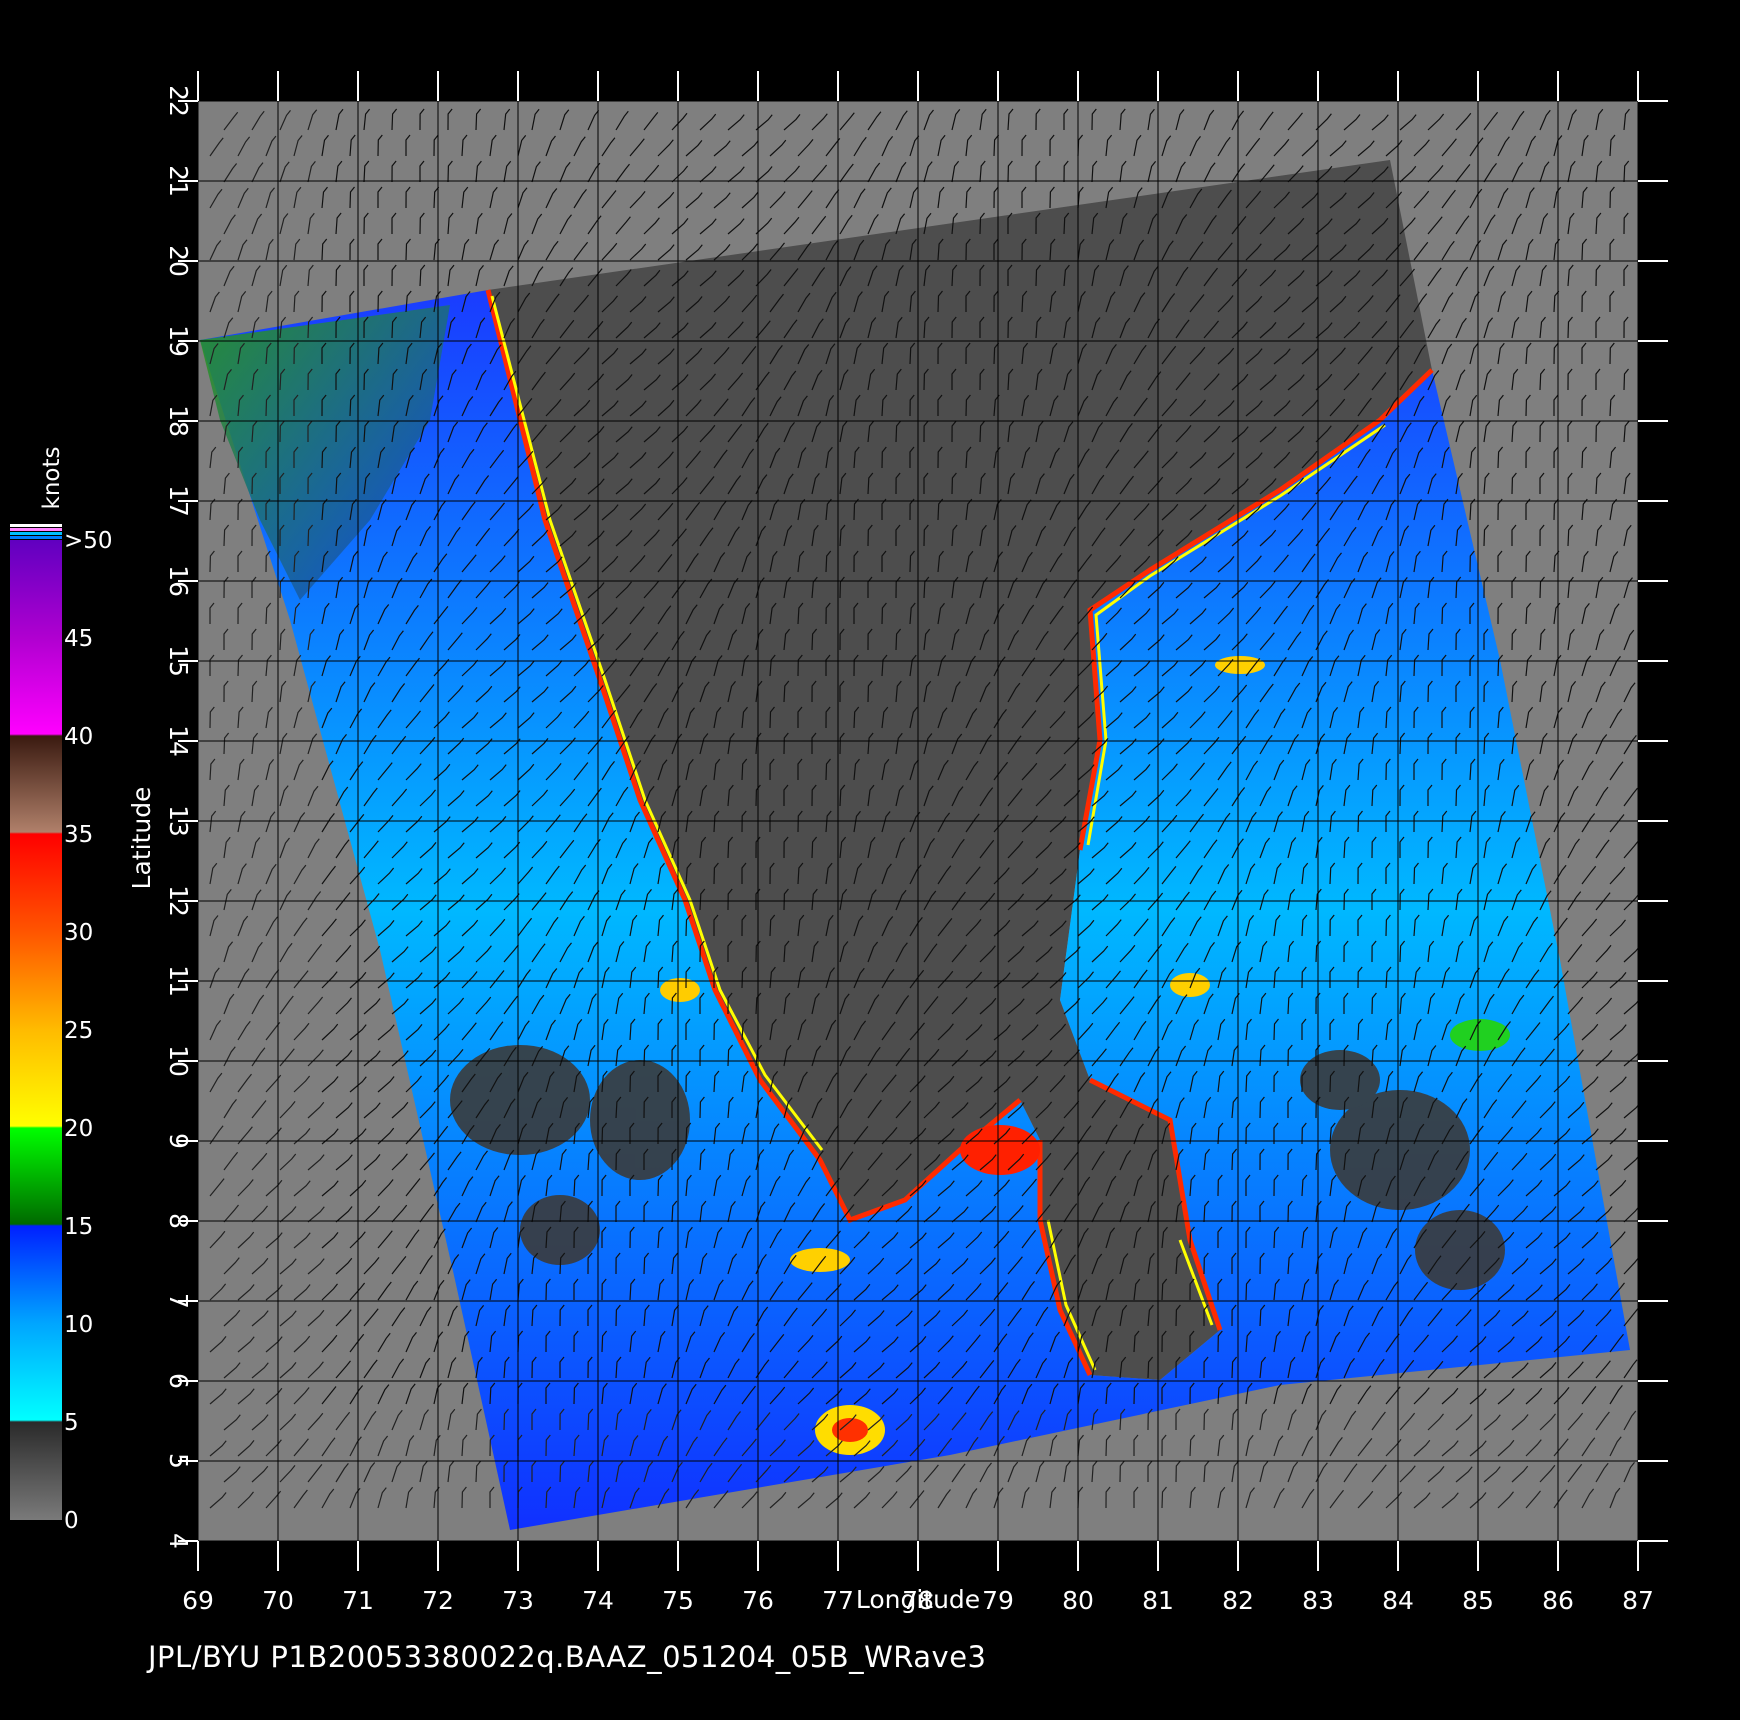 Image resolution: width=1740 pixels, height=1720 pixels. I want to click on lon-tick-label: 79, so click(998, 1600).